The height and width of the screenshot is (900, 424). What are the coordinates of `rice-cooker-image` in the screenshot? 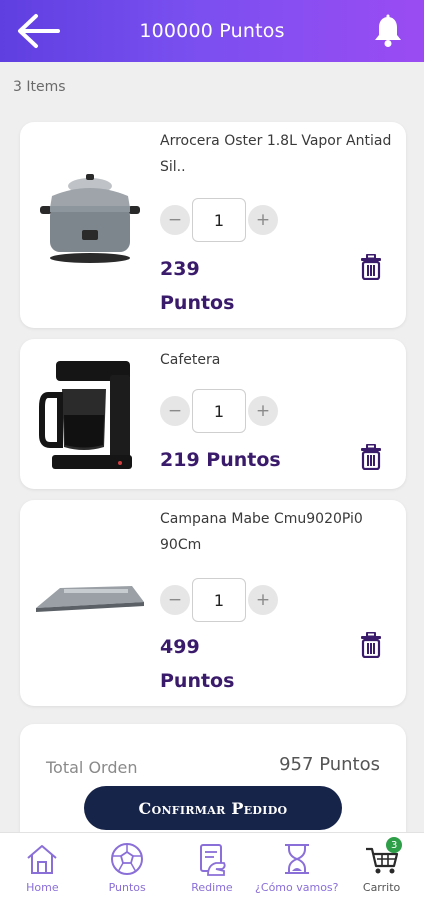 It's located at (90, 218).